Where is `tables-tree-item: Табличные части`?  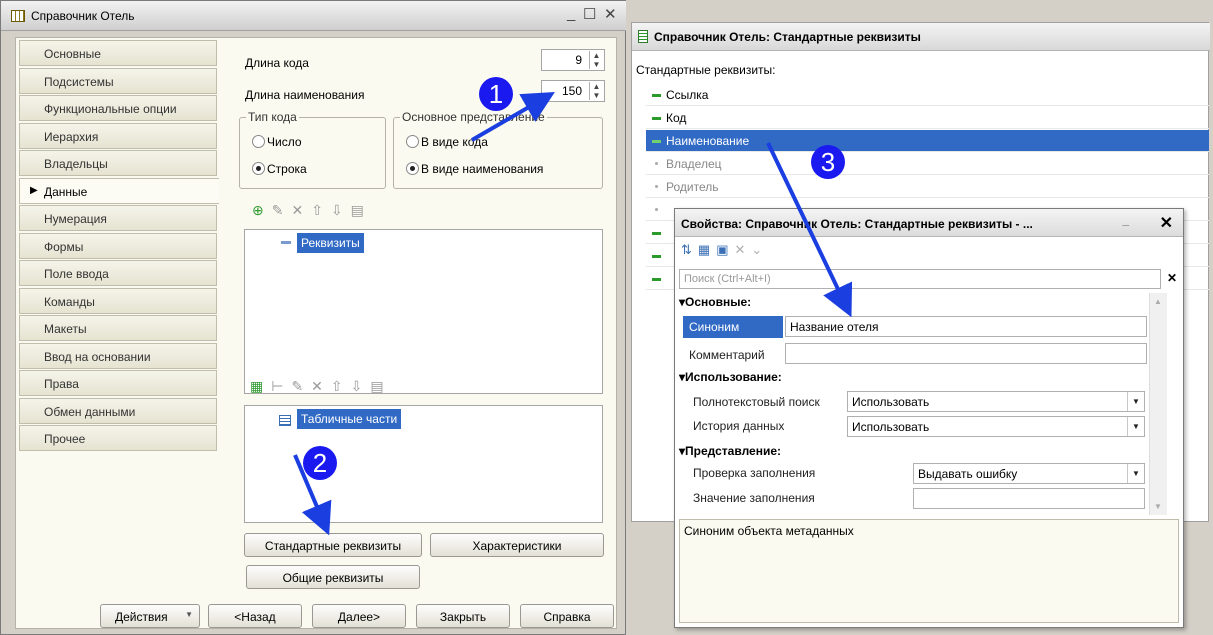 tables-tree-item: Табличные части is located at coordinates (349, 419).